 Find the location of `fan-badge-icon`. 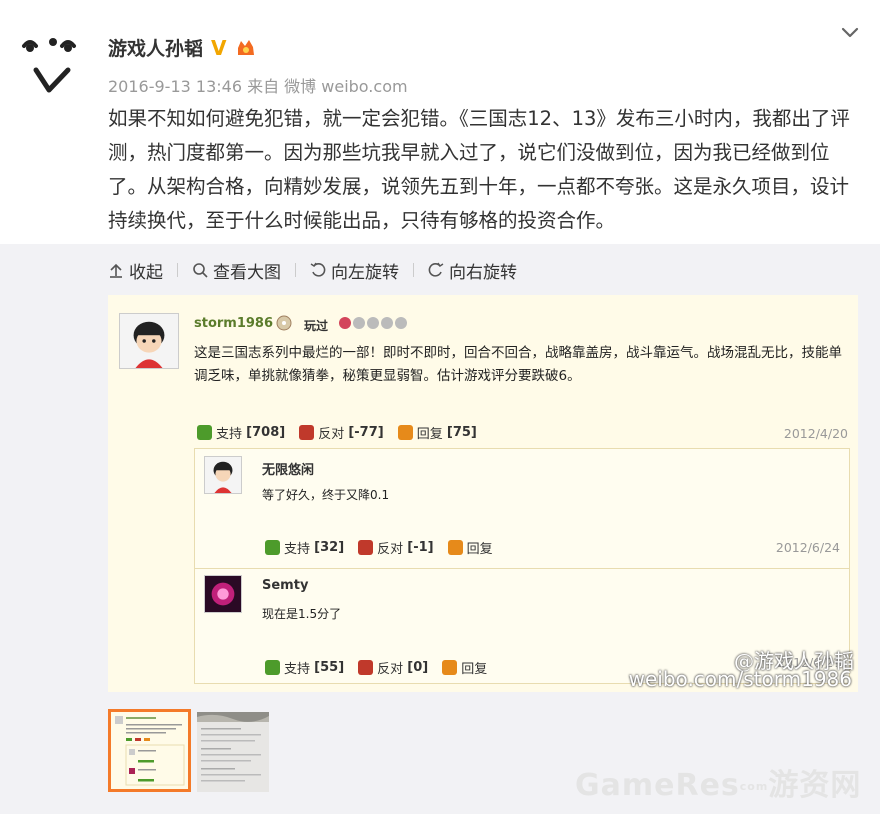

fan-badge-icon is located at coordinates (246, 48).